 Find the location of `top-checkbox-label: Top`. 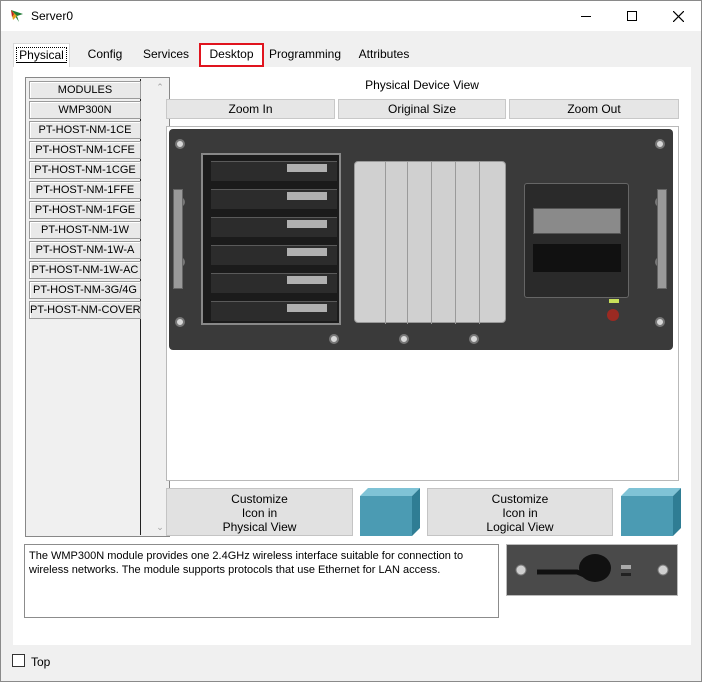

top-checkbox-label: Top is located at coordinates (41, 662).